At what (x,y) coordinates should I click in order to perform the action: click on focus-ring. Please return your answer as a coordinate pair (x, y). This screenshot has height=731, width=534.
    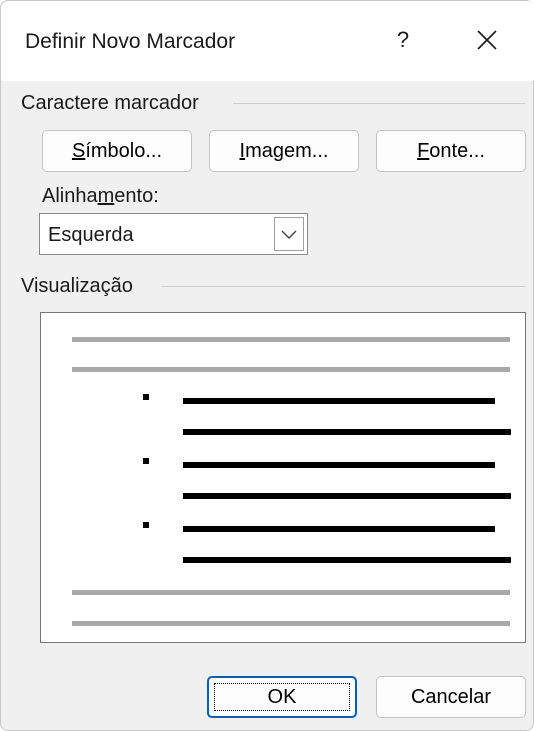
    Looking at the image, I should click on (282, 697).